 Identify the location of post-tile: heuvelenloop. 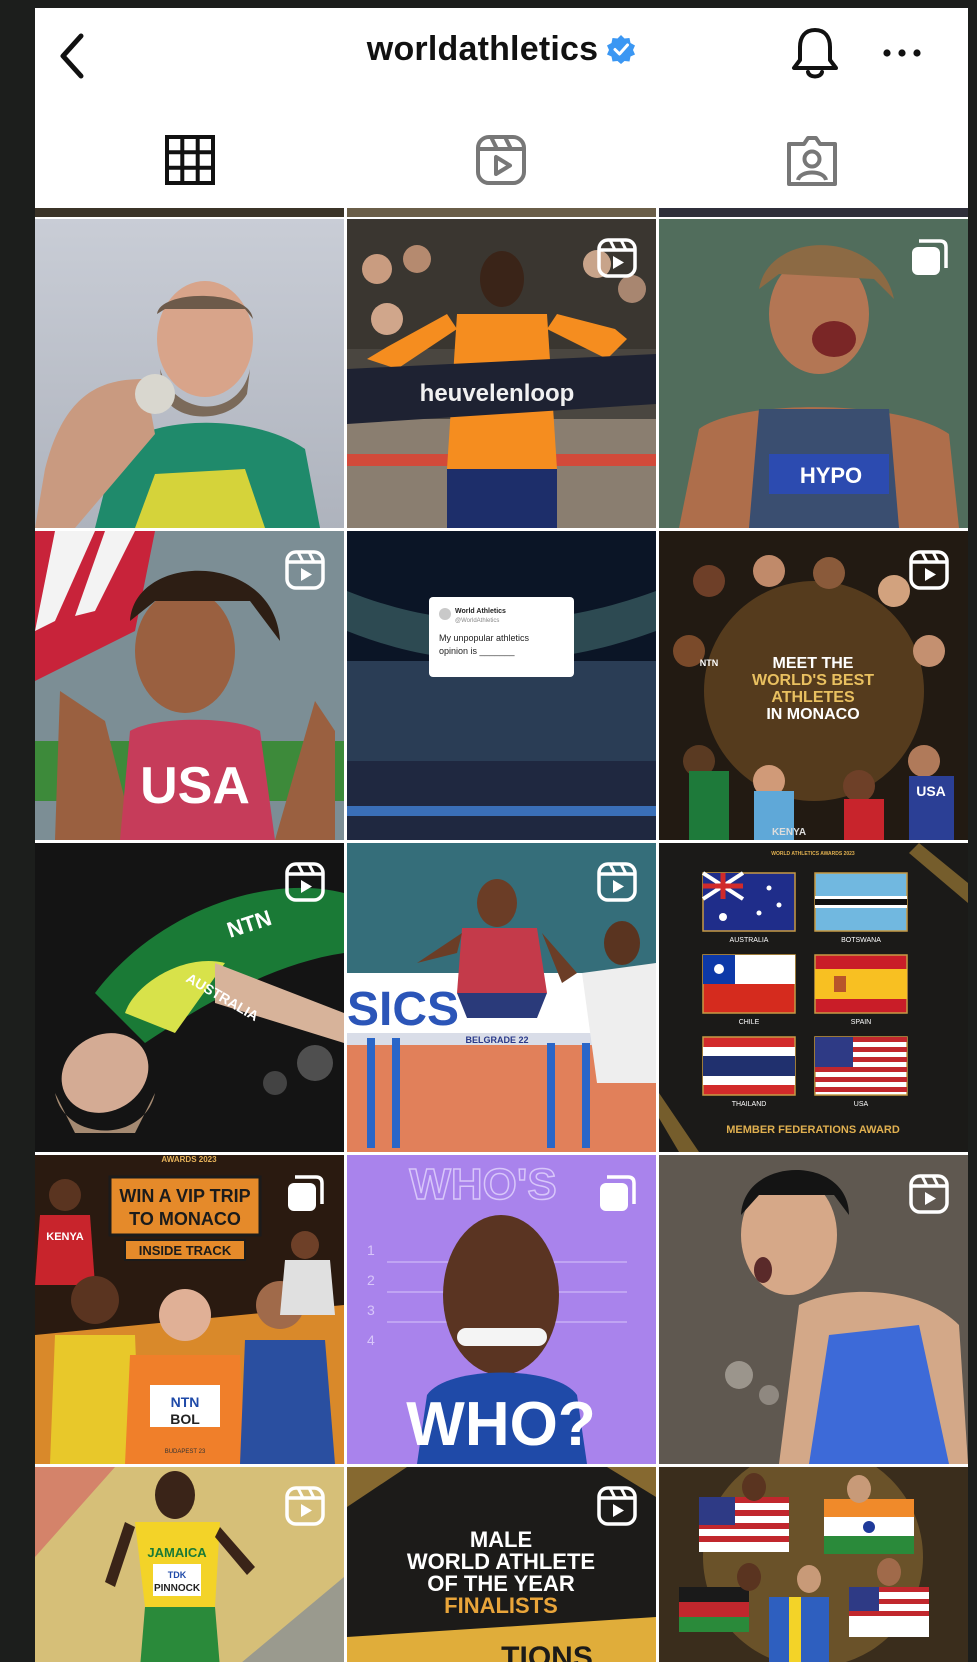
(501, 373).